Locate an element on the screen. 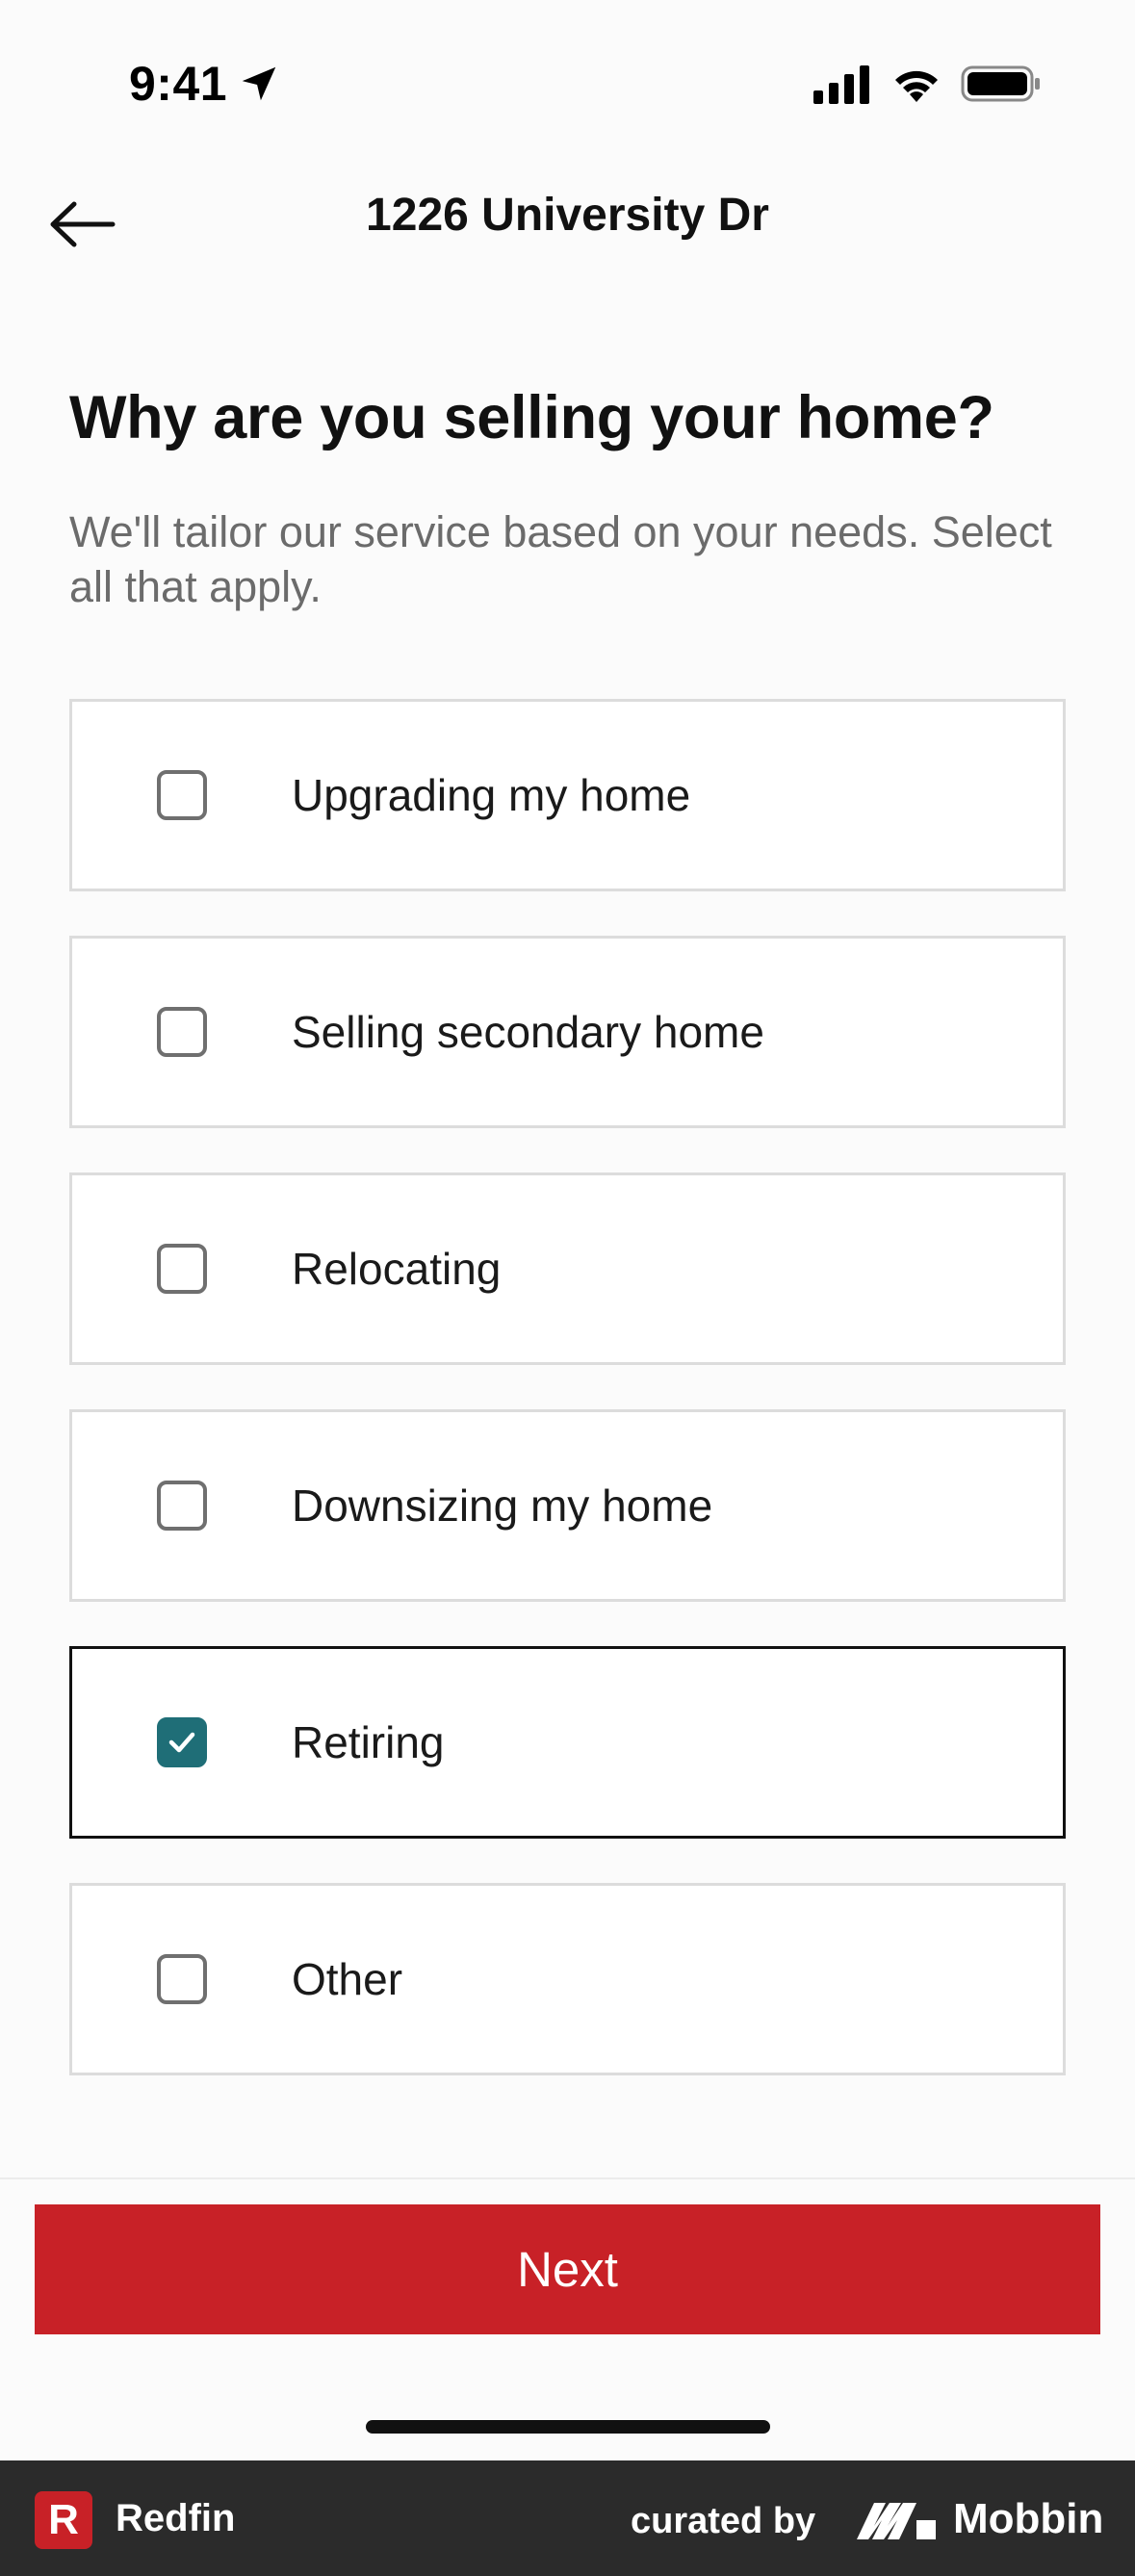  option-label: Upgrading my home is located at coordinates (491, 795).